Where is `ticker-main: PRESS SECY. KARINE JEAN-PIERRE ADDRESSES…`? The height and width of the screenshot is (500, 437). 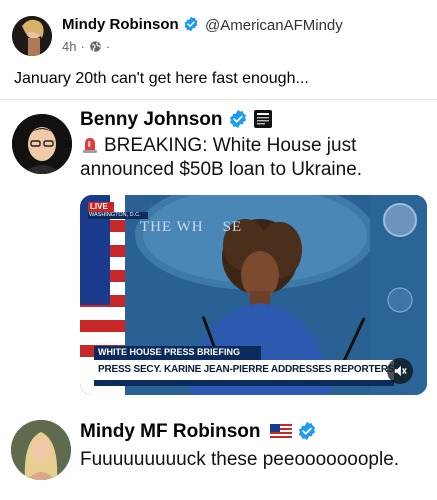 ticker-main: PRESS SECY. KARINE JEAN-PIERRE ADDRESSES… is located at coordinates (246, 369).